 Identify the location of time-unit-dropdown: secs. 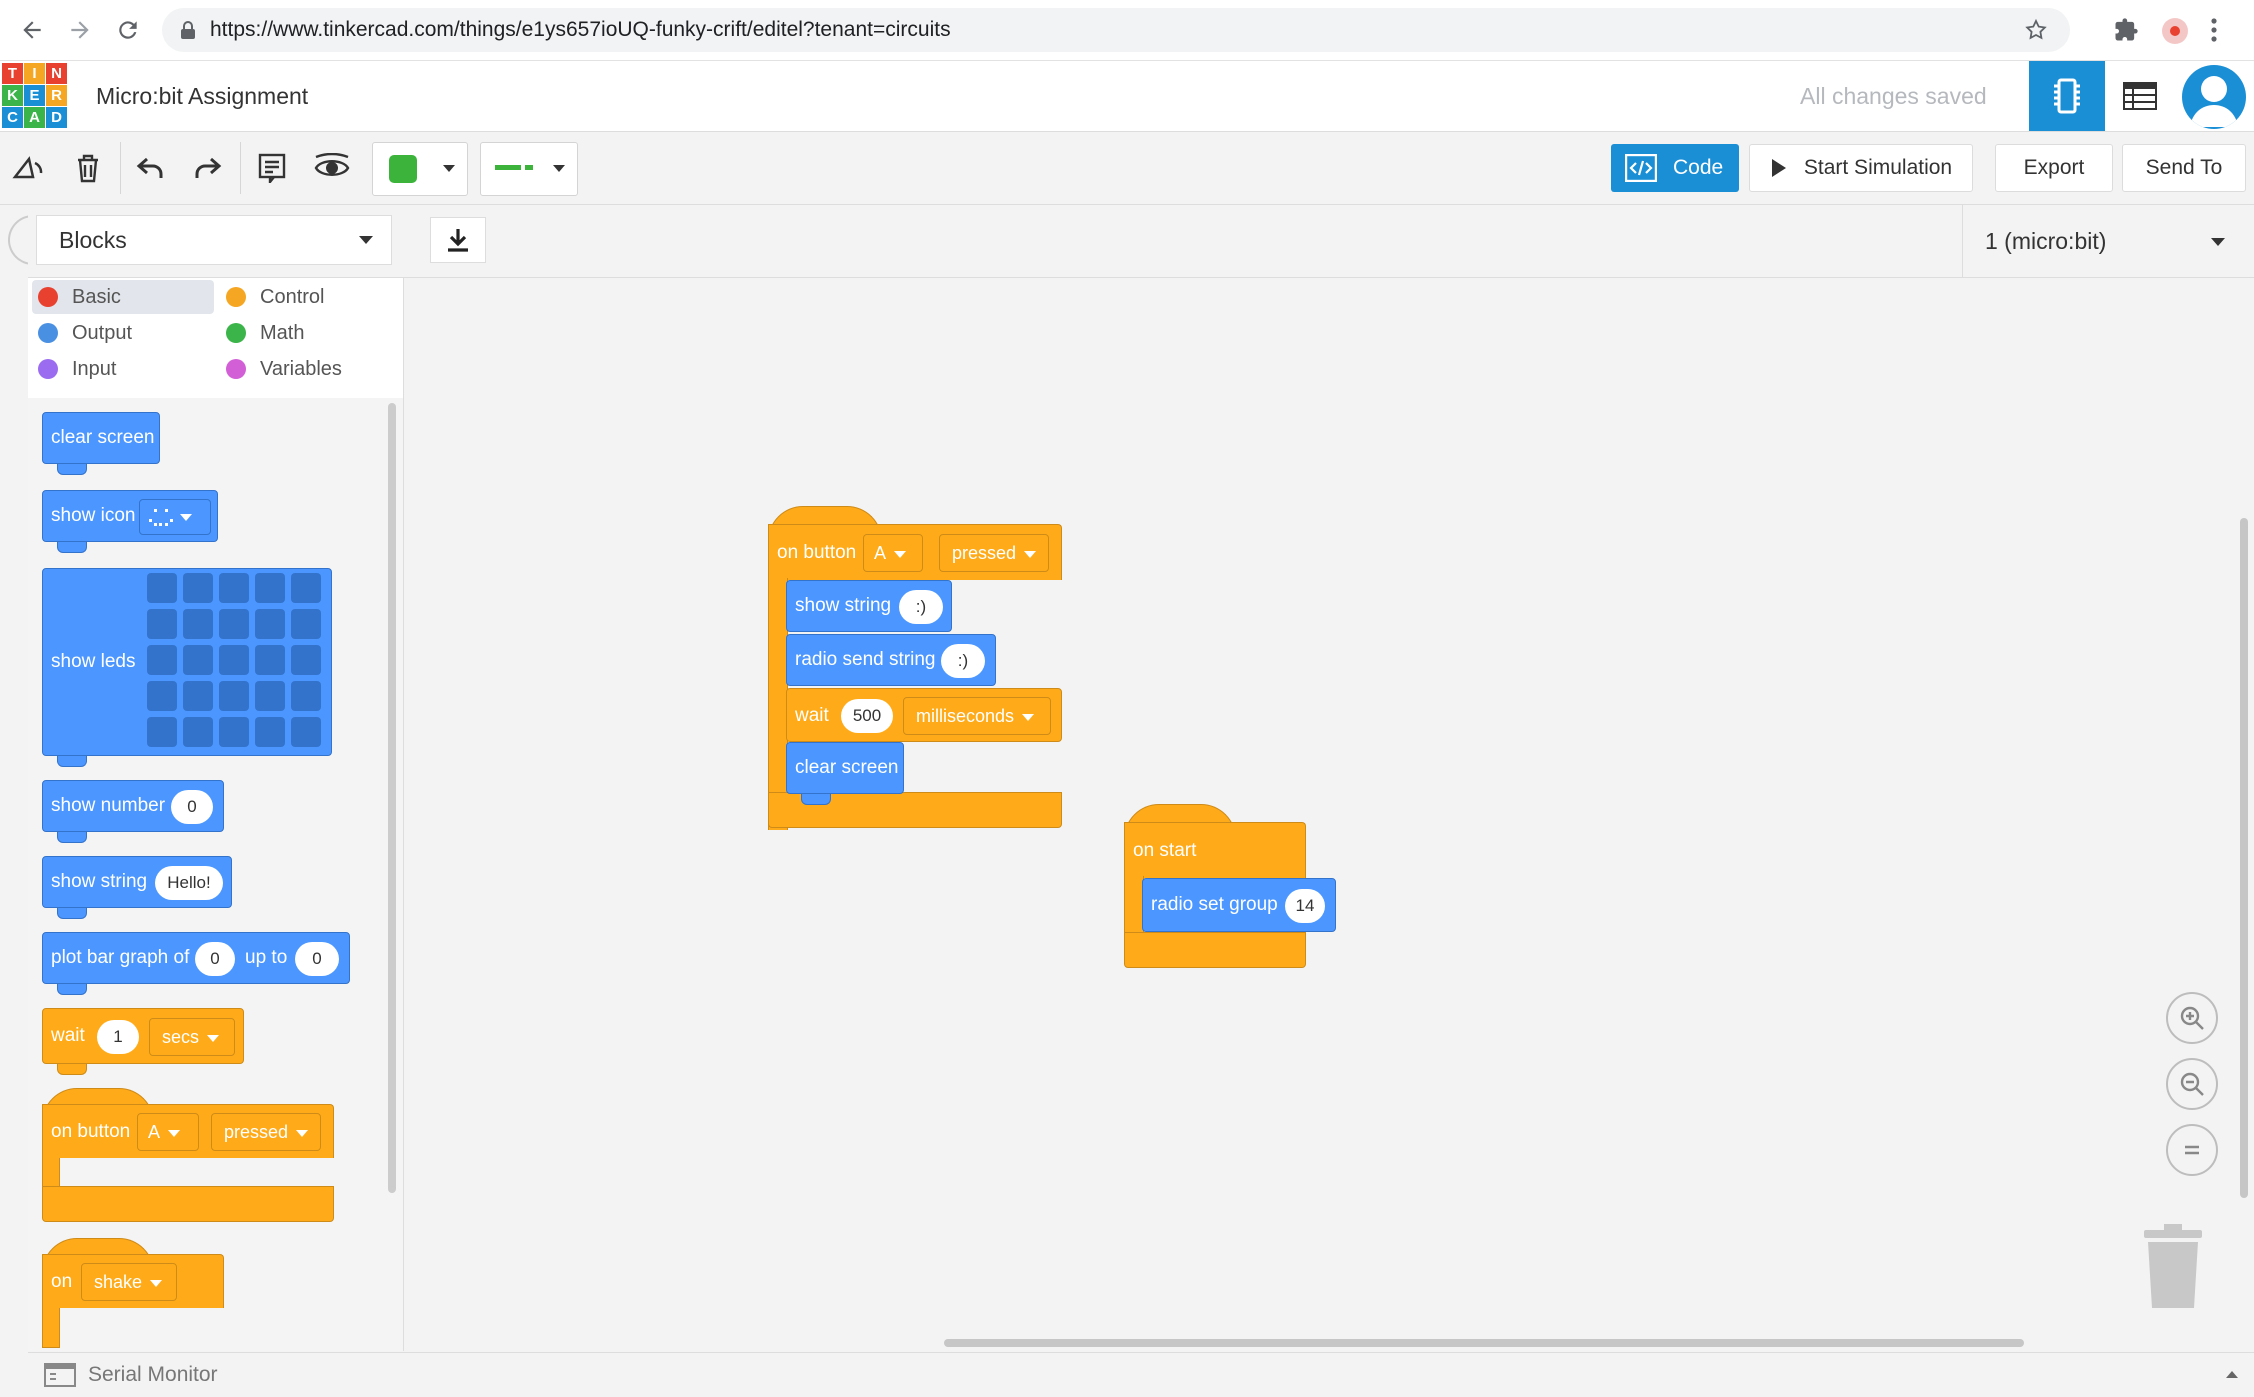
(192, 1037).